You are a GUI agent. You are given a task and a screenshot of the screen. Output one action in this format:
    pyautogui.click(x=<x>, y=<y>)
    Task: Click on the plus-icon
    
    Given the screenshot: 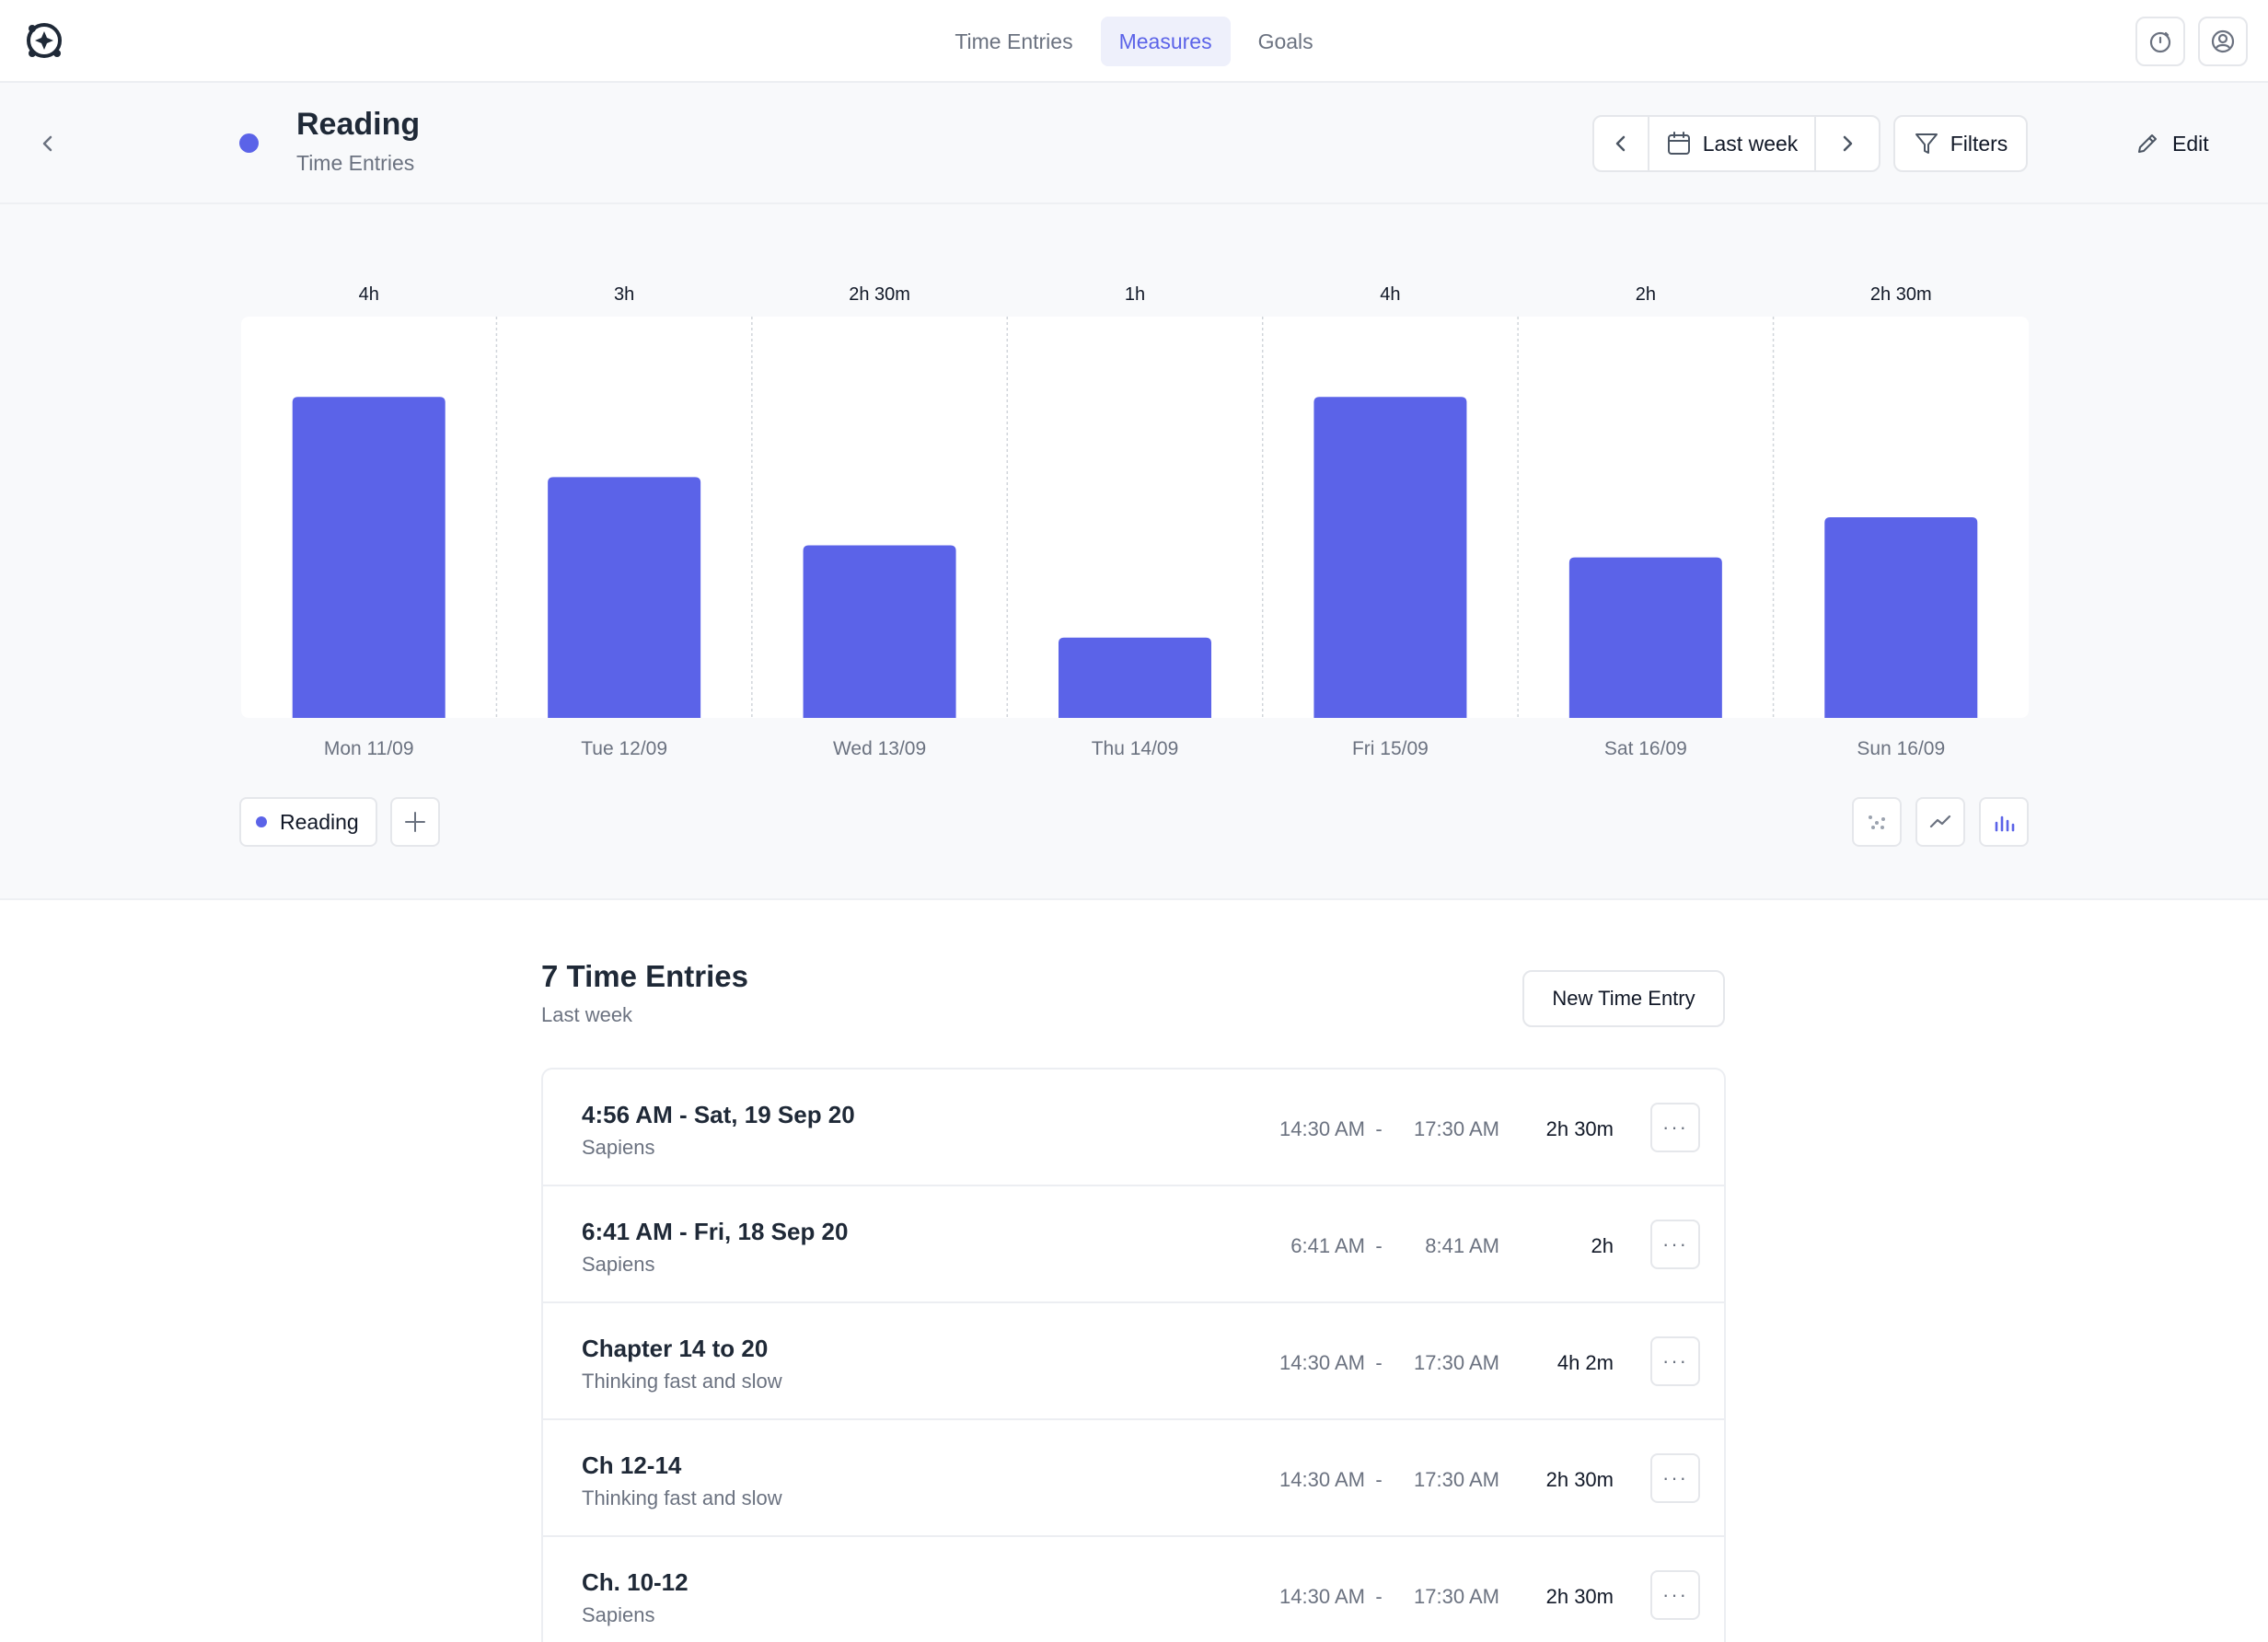 What is the action you would take?
    pyautogui.click(x=415, y=822)
    